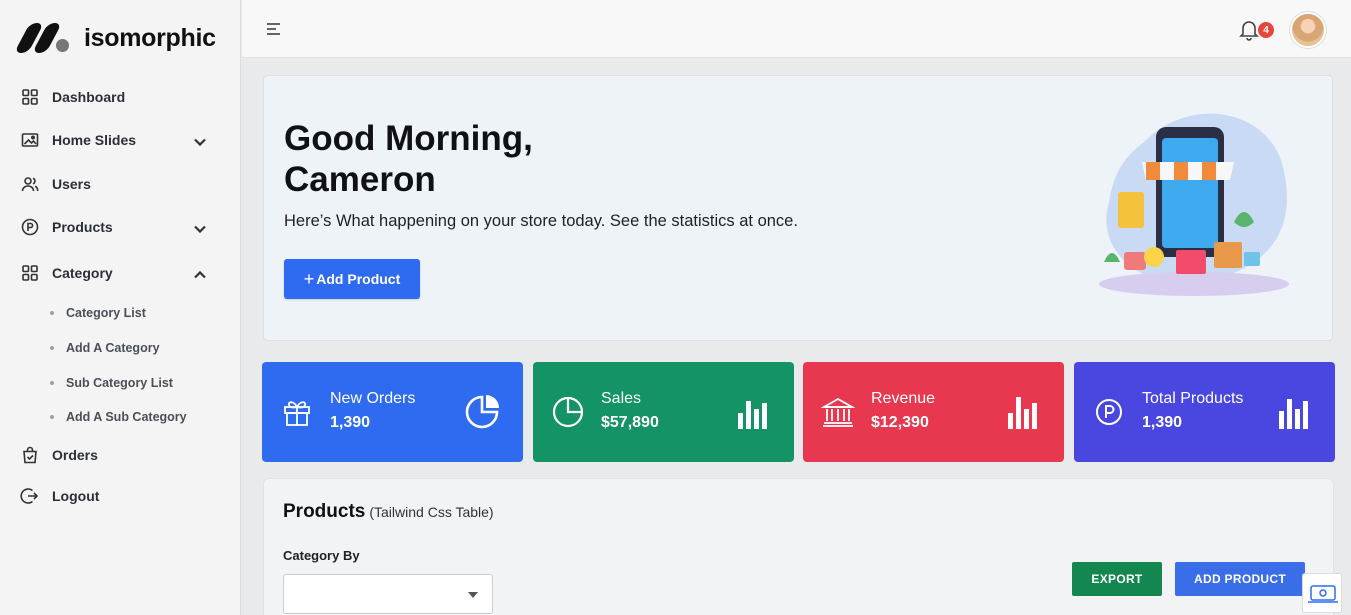 The image size is (1351, 615). Describe the element at coordinates (113, 348) in the screenshot. I see `sidebar-subitem-label: Add A Category` at that location.